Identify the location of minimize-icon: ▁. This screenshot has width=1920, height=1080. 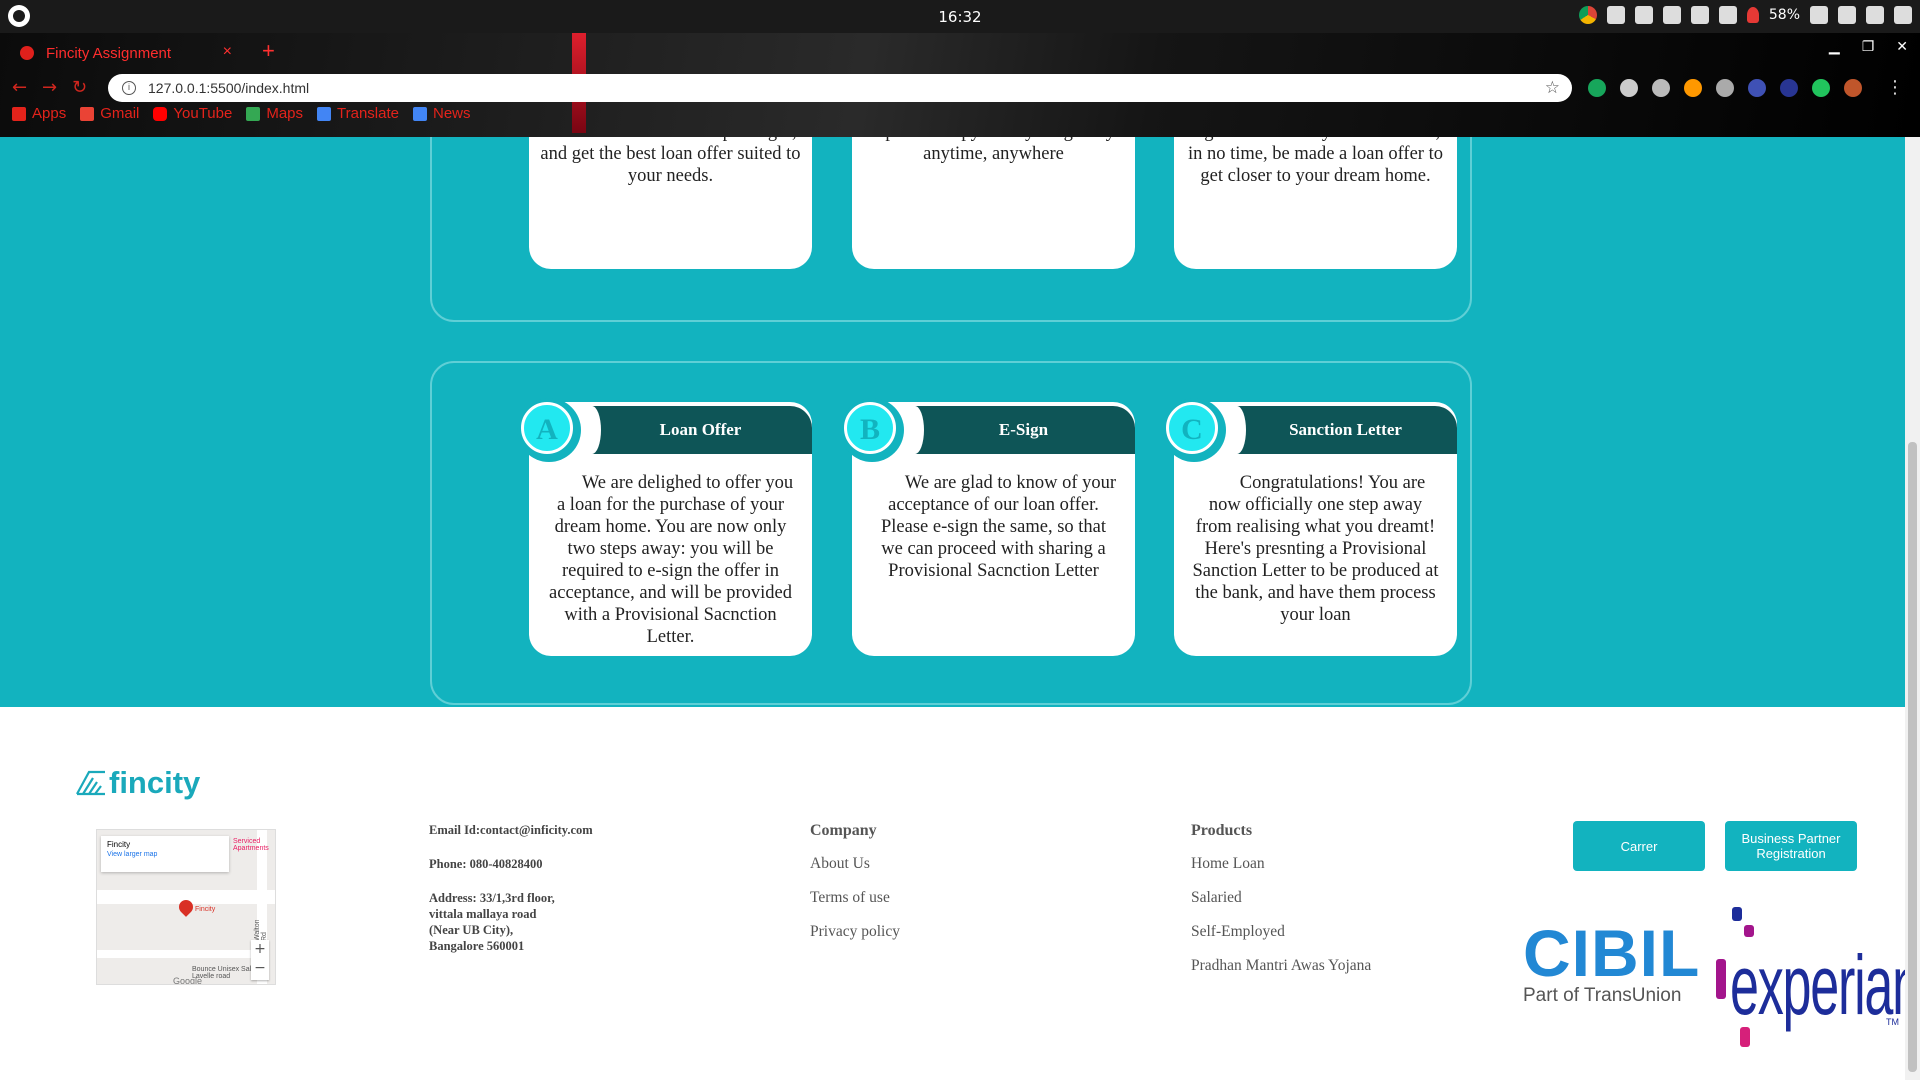
(1834, 47).